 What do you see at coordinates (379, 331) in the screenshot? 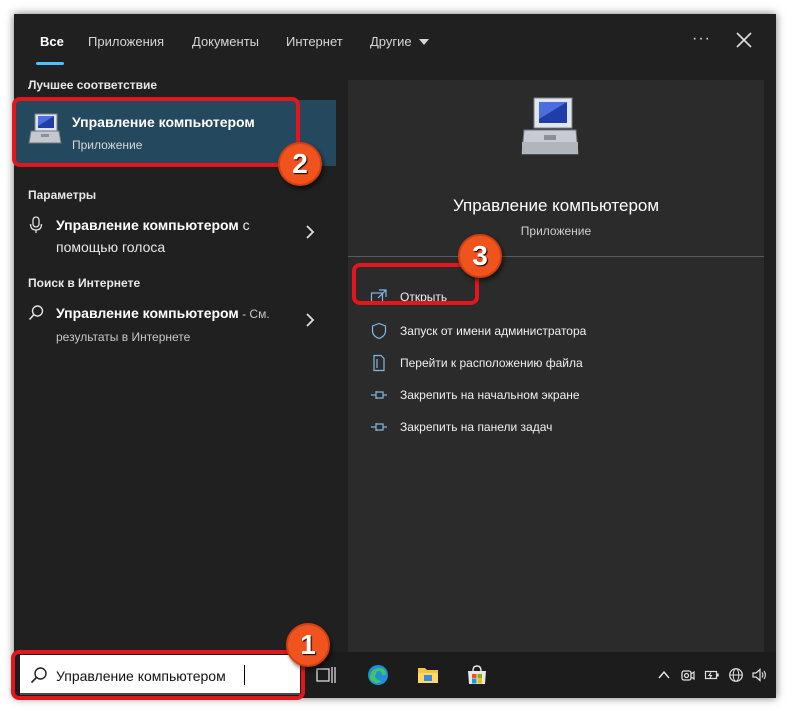
I see `shield-icon` at bounding box center [379, 331].